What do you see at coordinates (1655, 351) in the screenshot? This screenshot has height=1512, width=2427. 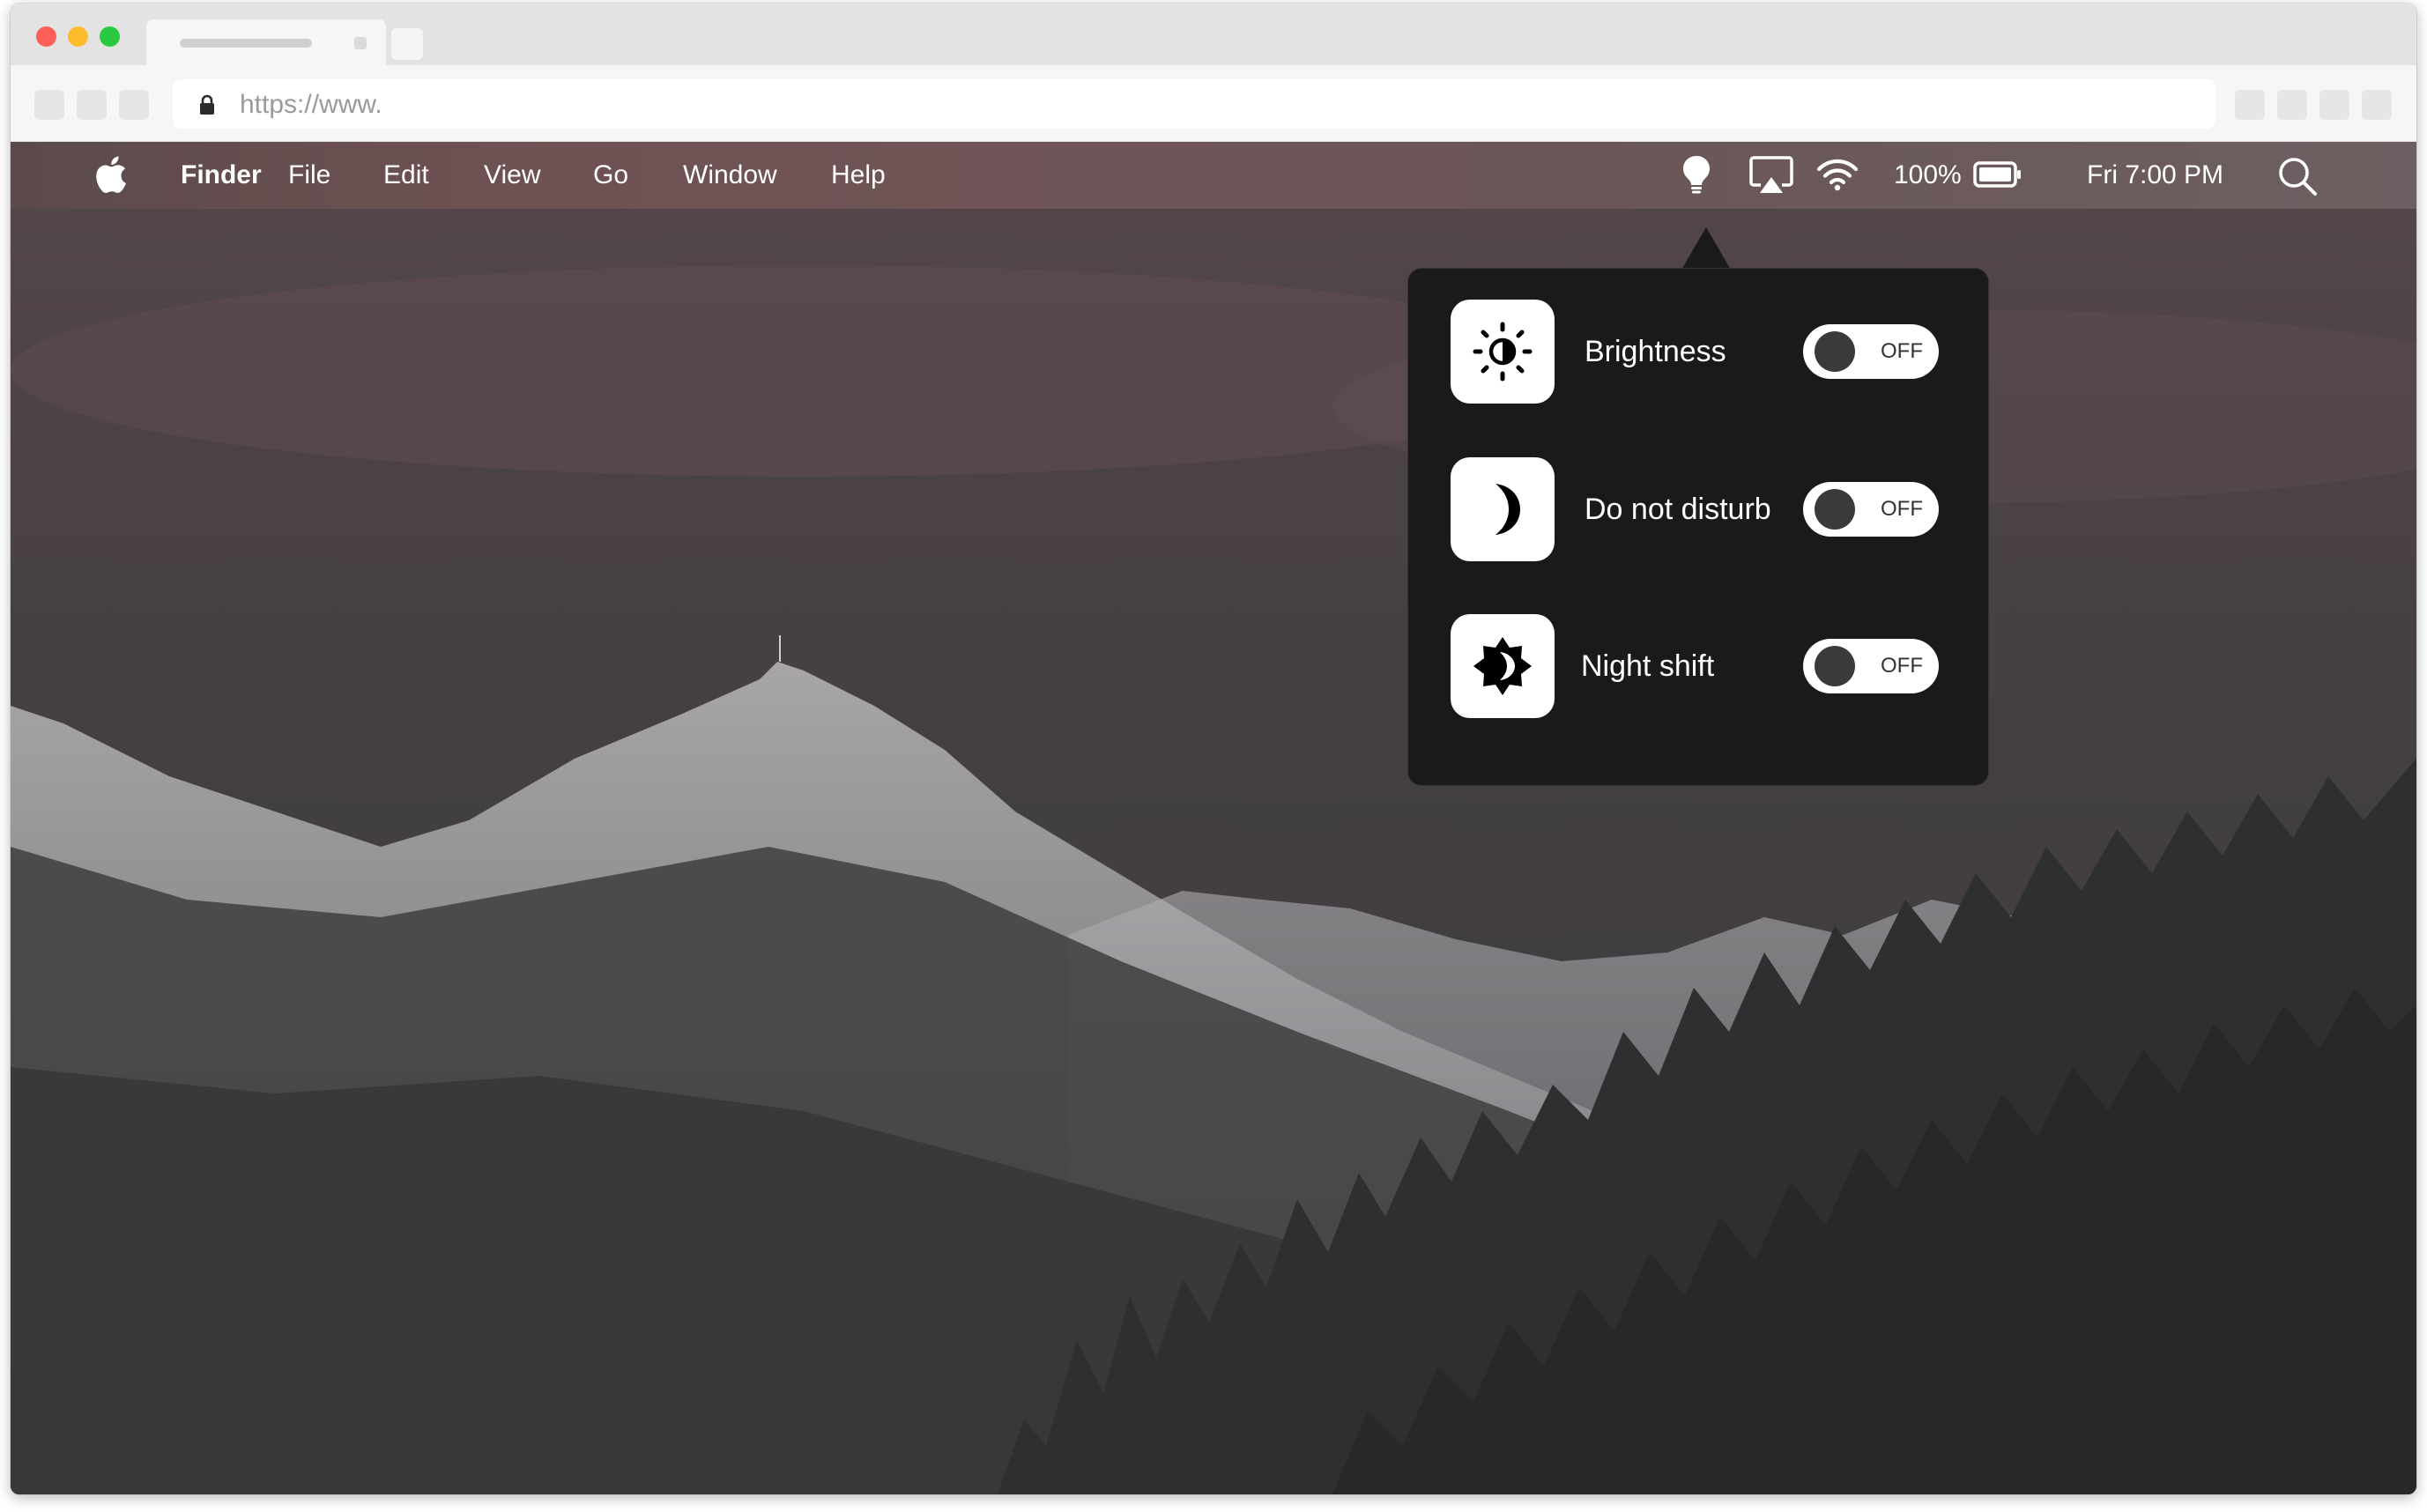 I see `brightness-label: Brightness` at bounding box center [1655, 351].